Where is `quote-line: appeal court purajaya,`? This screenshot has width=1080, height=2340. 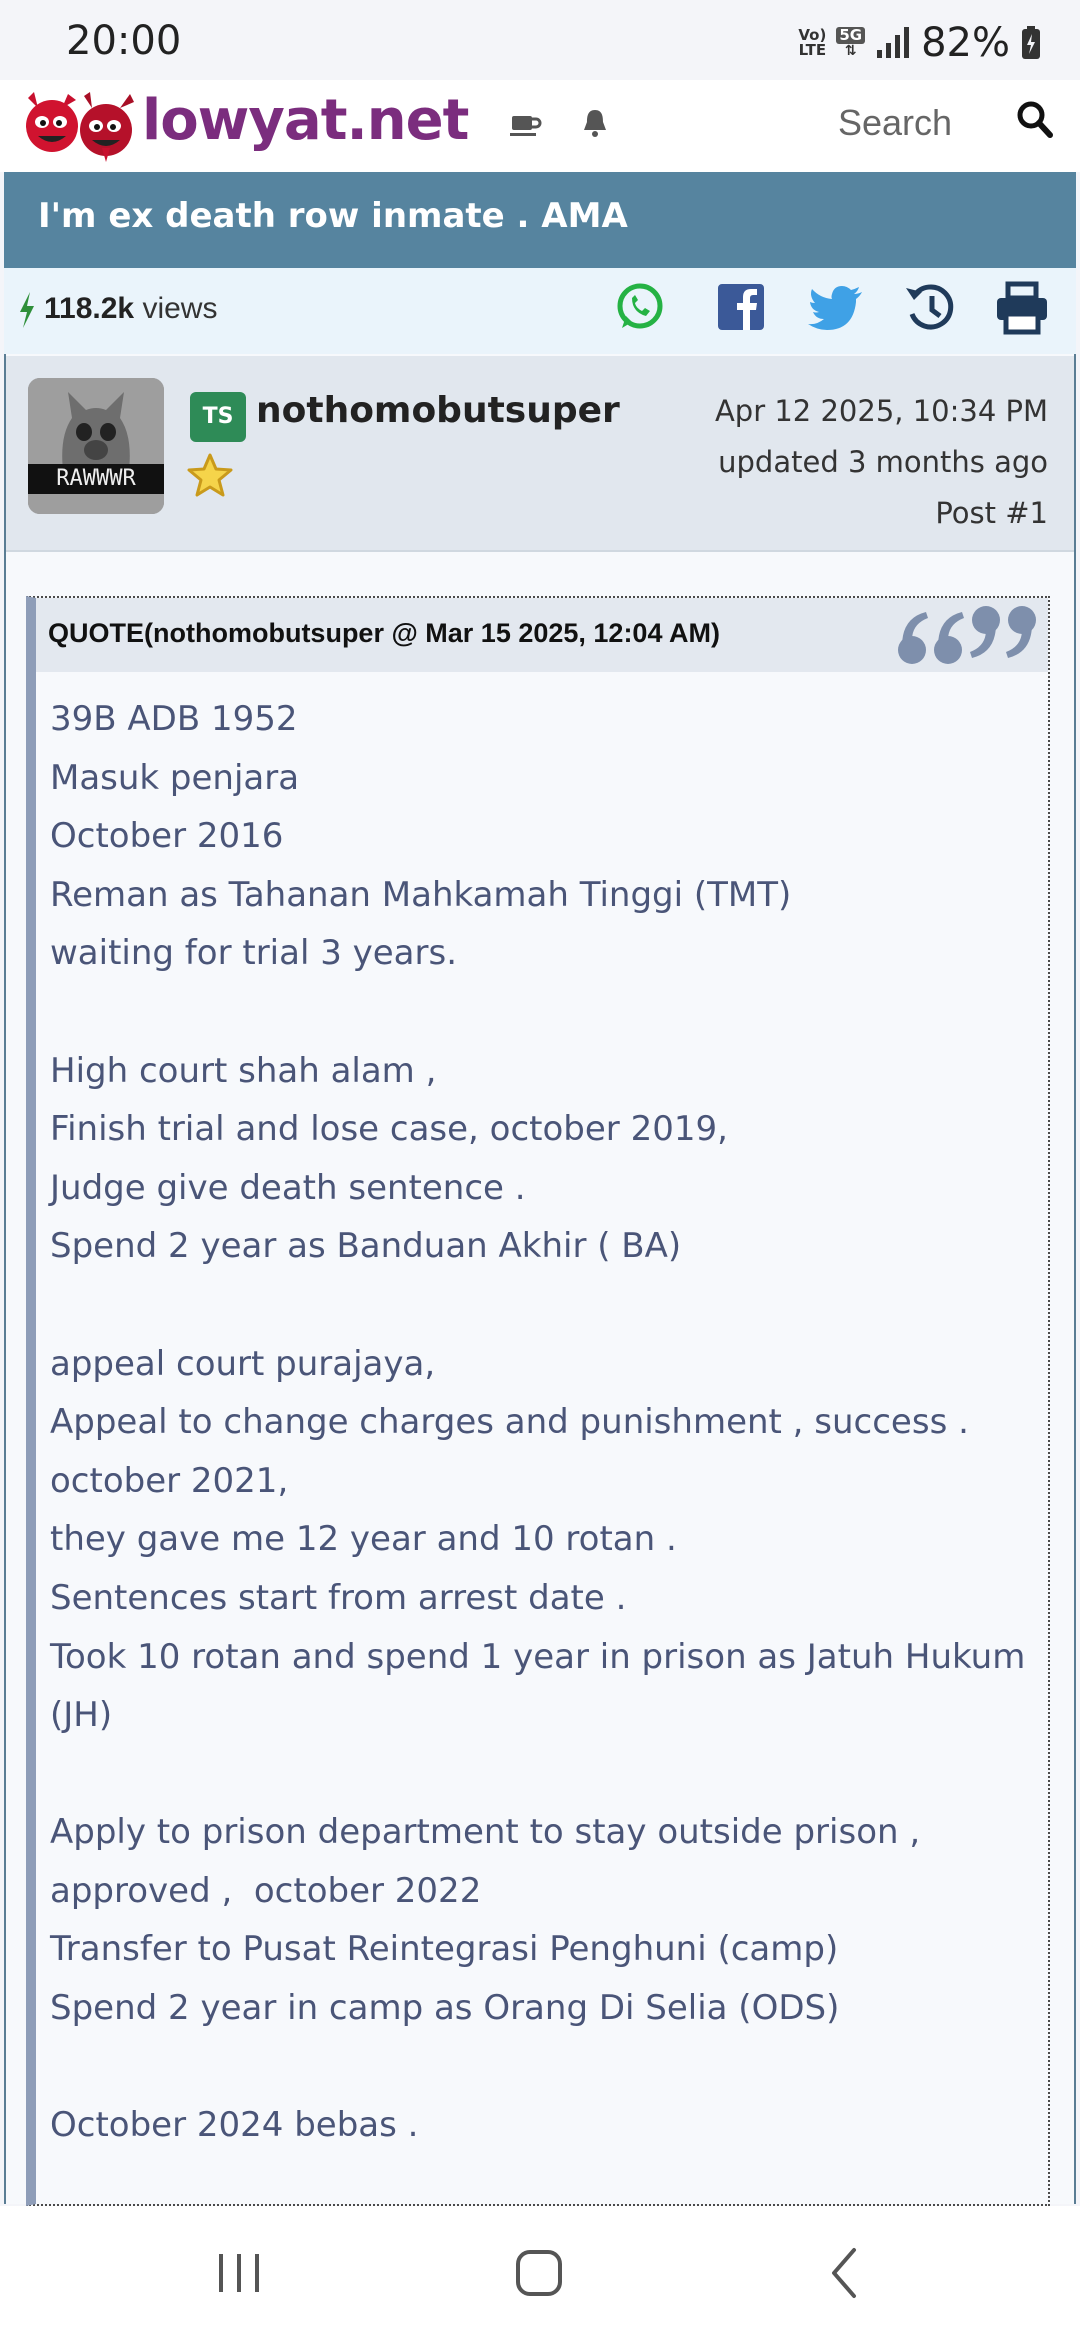
quote-line: appeal court purajaya, is located at coordinates (243, 1363).